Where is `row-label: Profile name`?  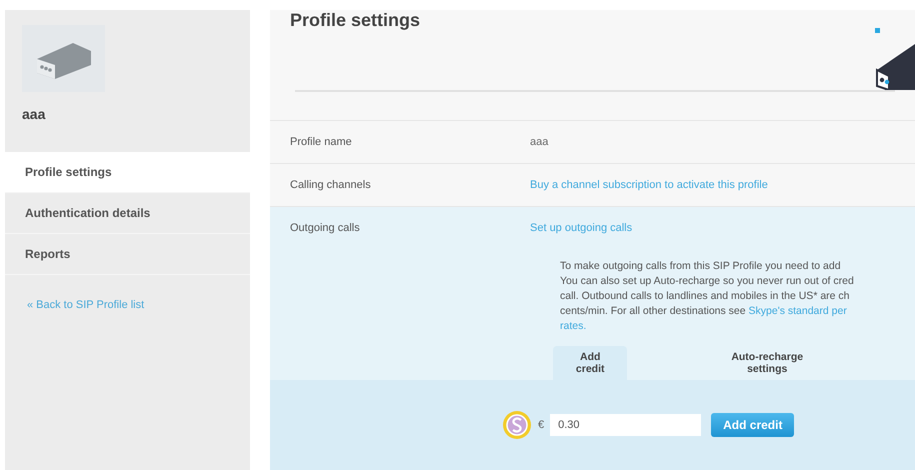
row-label: Profile name is located at coordinates (321, 142).